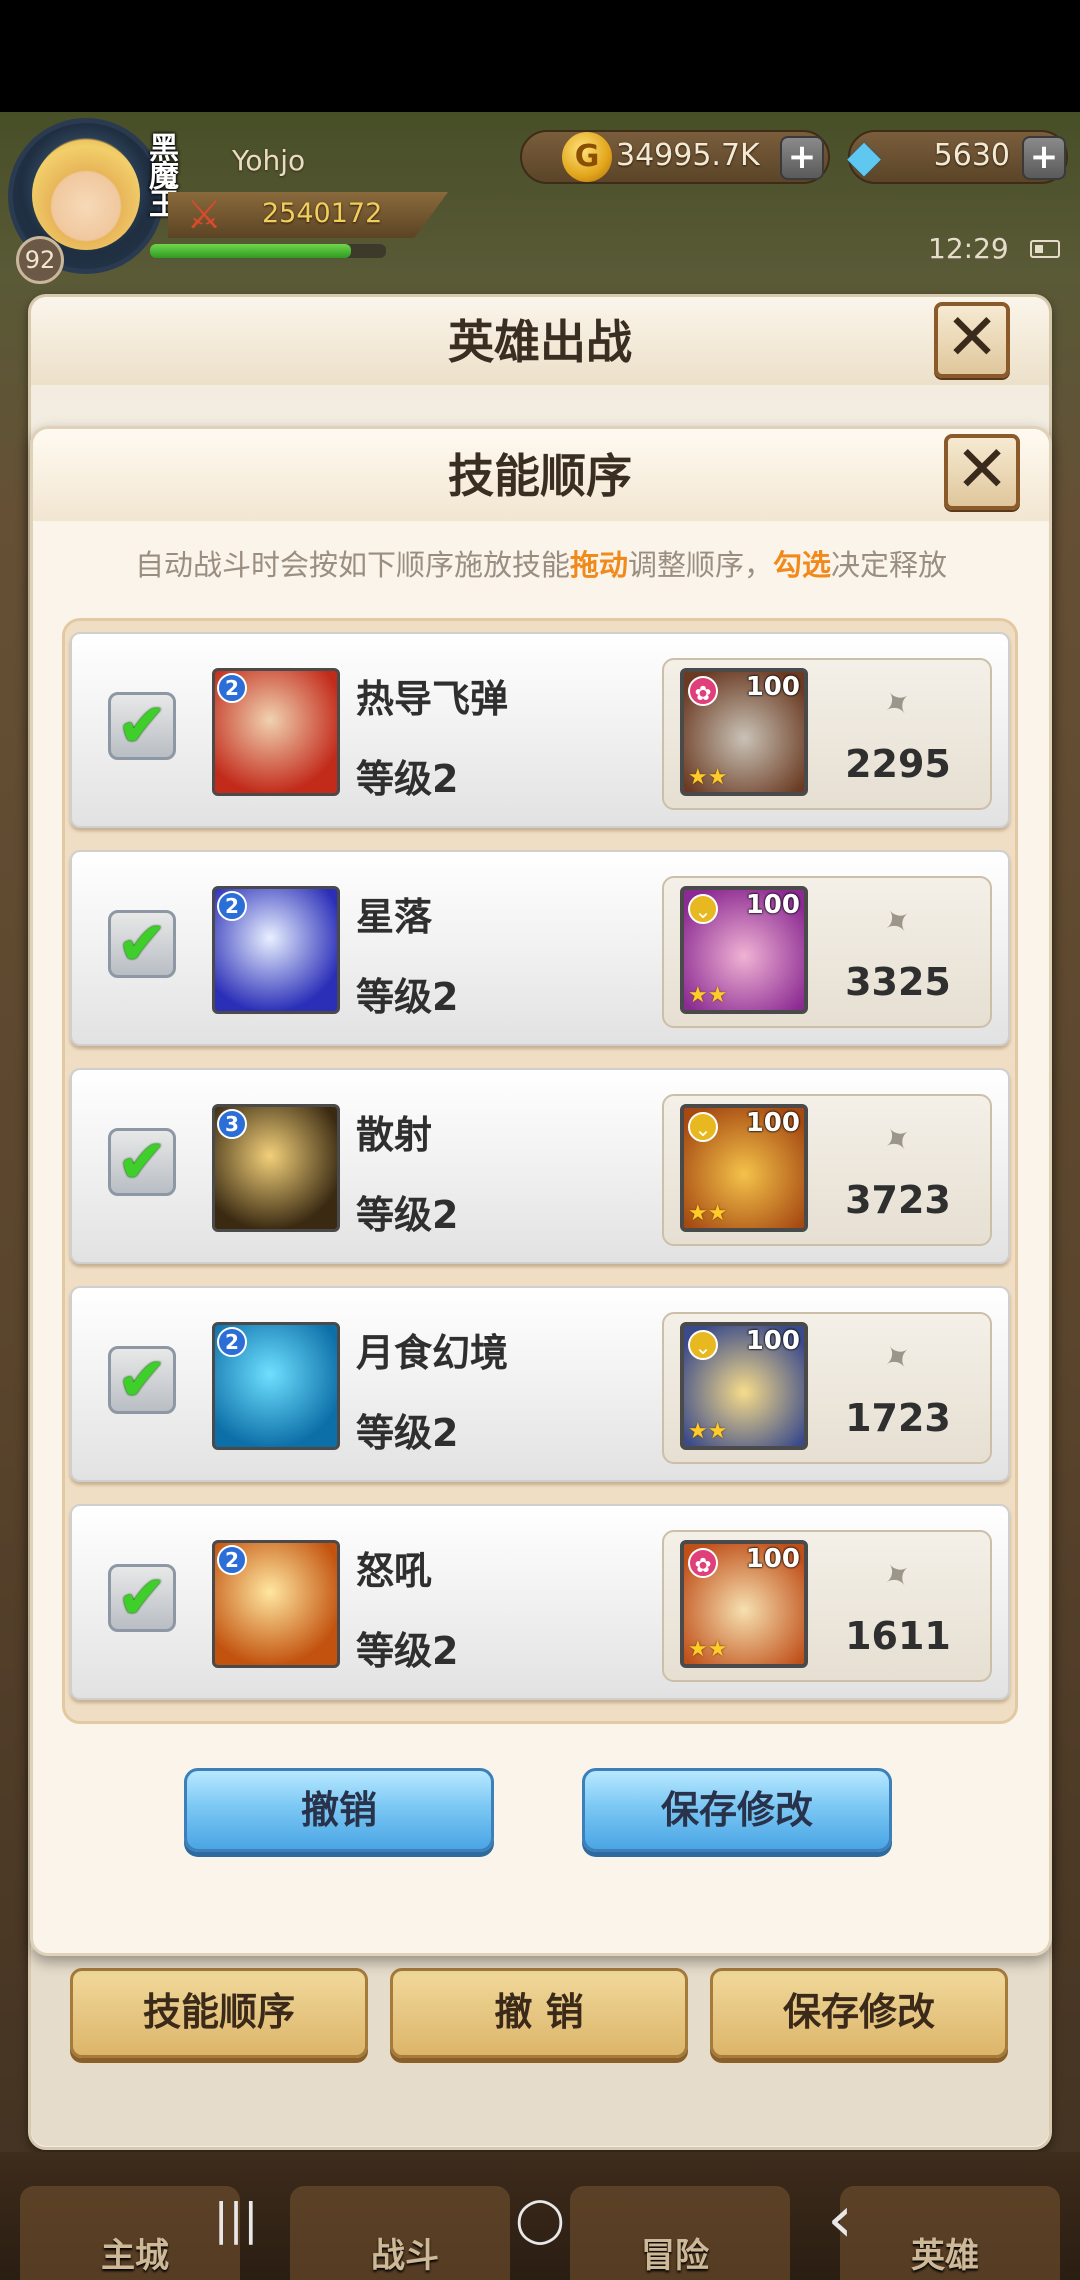  Describe the element at coordinates (675, 2256) in the screenshot. I see `nav-label-adventure: 冒险` at that location.